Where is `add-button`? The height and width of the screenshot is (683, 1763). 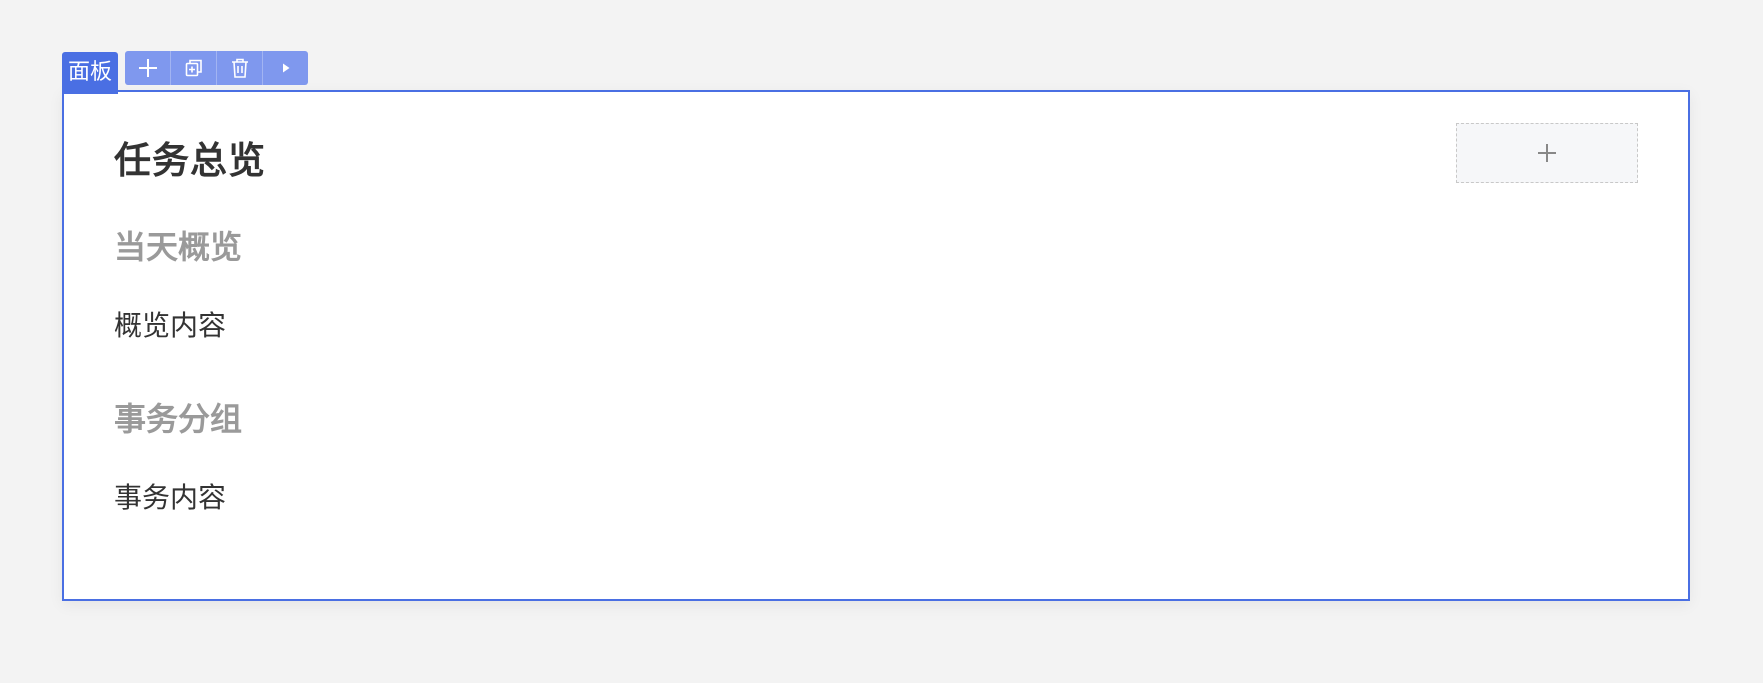 add-button is located at coordinates (148, 68).